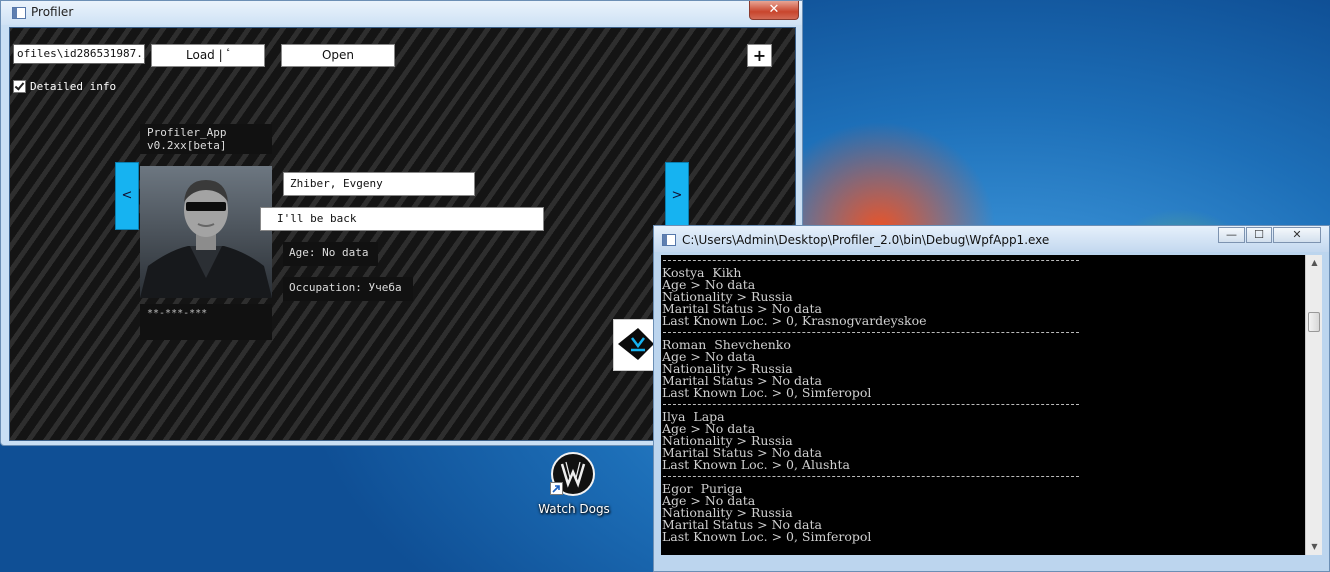  What do you see at coordinates (1314, 547) in the screenshot?
I see `scroll-down-icon: ▼` at bounding box center [1314, 547].